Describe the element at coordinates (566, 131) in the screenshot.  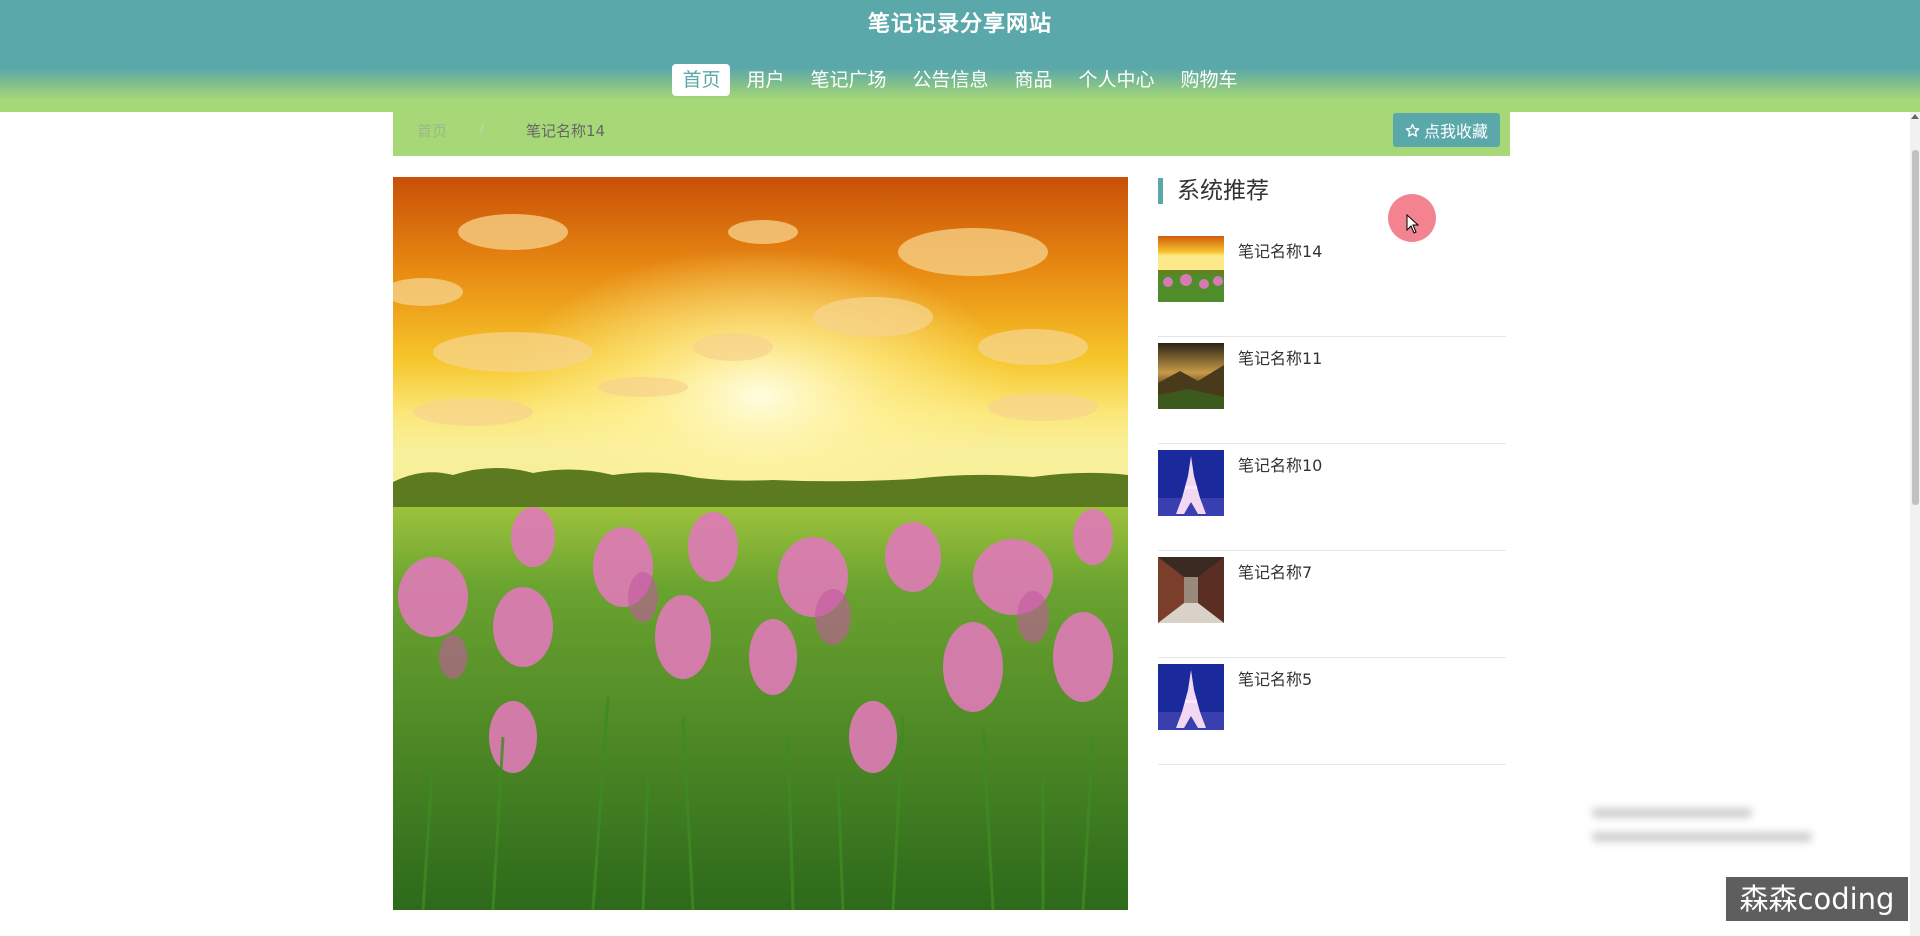
I see `breadcrumb-current: 笔记名称14` at that location.